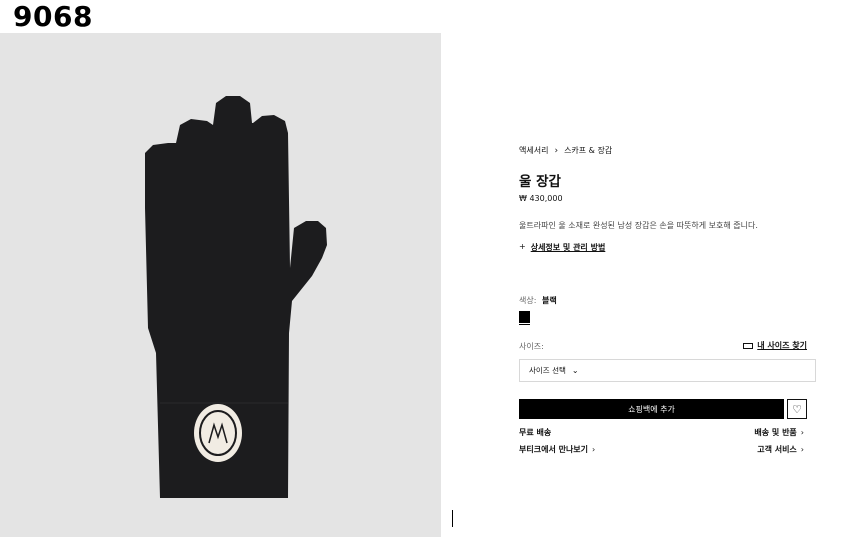 This screenshot has width=860, height=537. Describe the element at coordinates (533, 150) in the screenshot. I see `breadcrumb-parent: 액세서리` at that location.